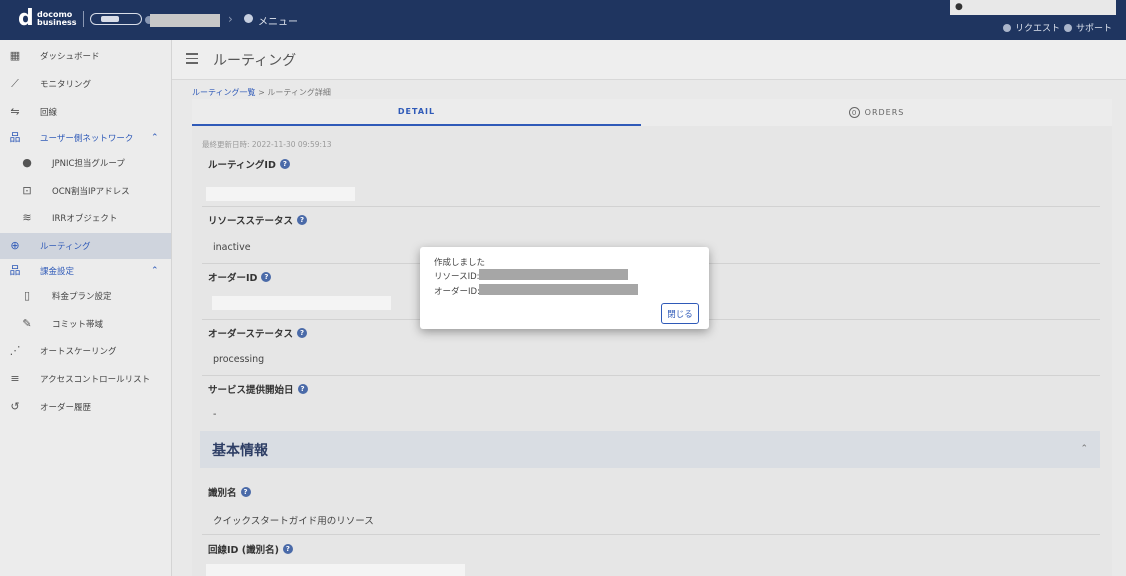 The width and height of the screenshot is (1126, 576). I want to click on created-dialog: 作成しました リソースID: オーダーID: 閉じる, so click(564, 288).